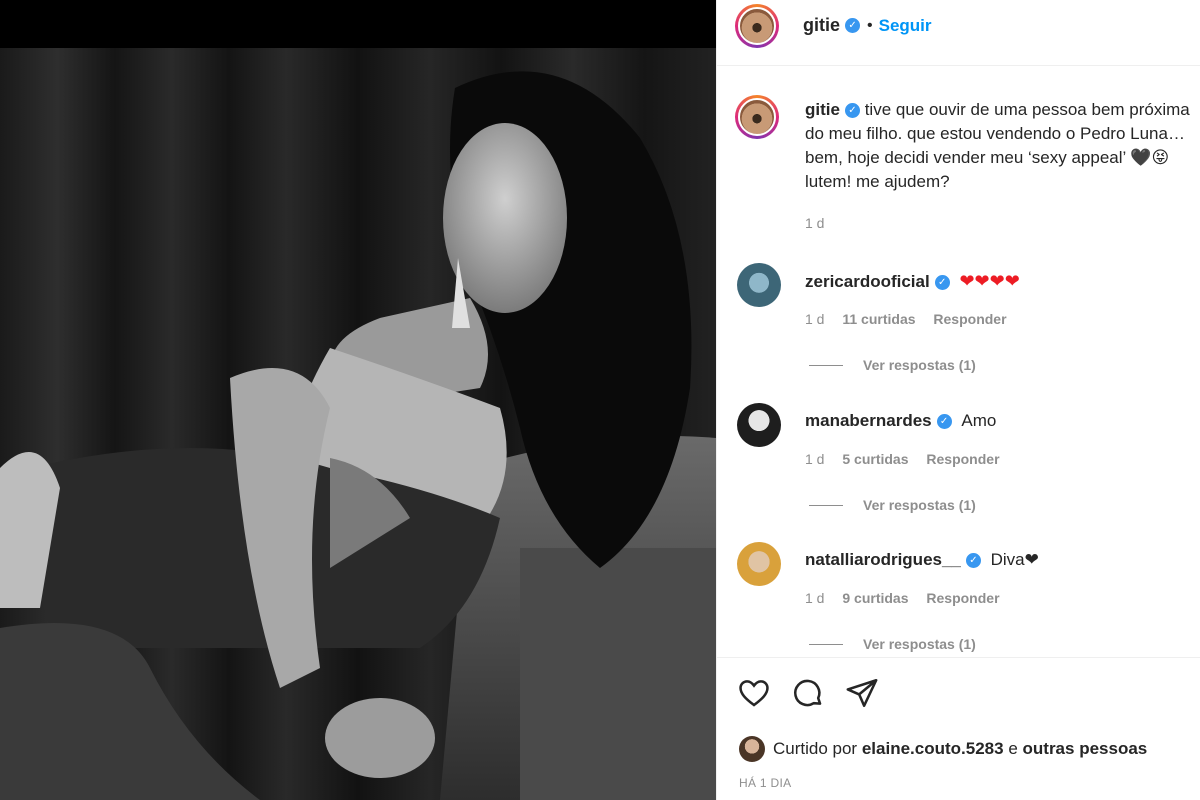 The width and height of the screenshot is (1200, 800). Describe the element at coordinates (933, 749) in the screenshot. I see `liker-username: elaine.couto.5283` at that location.